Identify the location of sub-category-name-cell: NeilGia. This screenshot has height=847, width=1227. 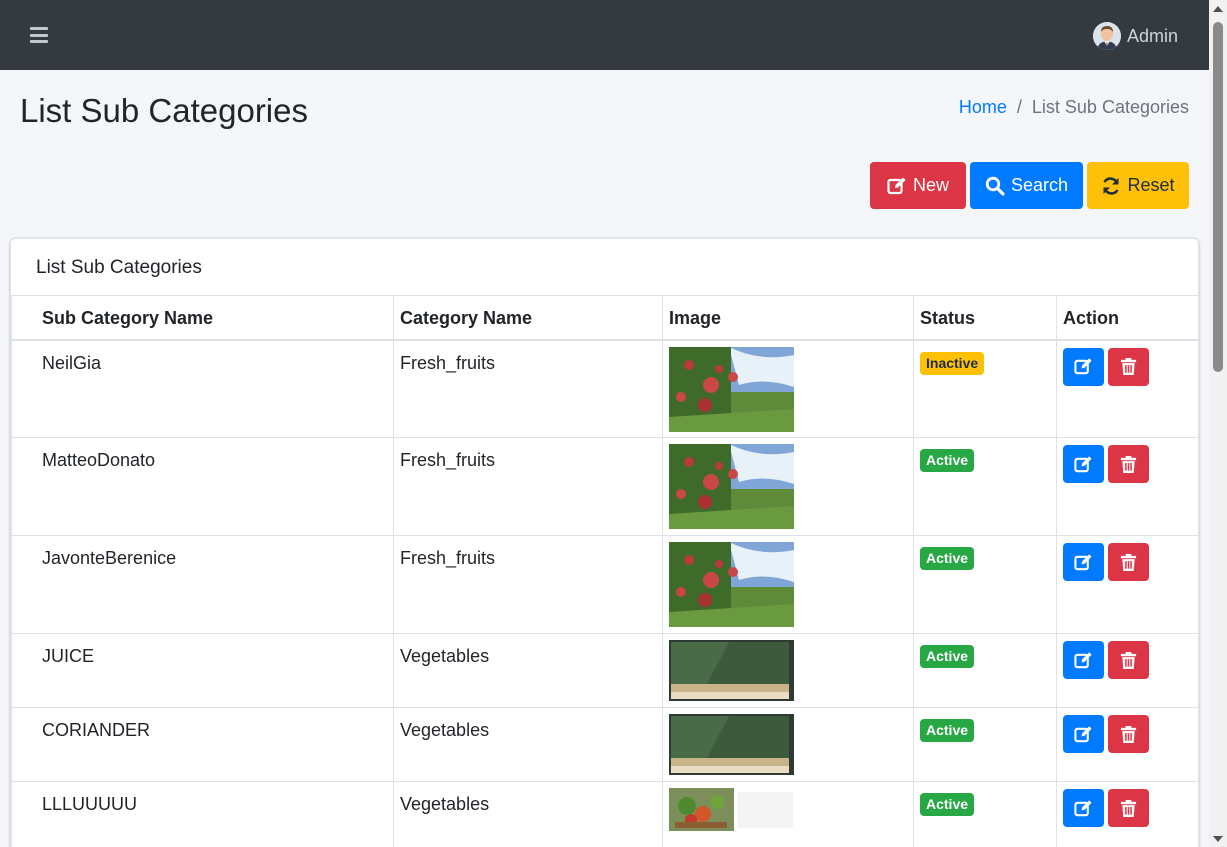
(202, 388).